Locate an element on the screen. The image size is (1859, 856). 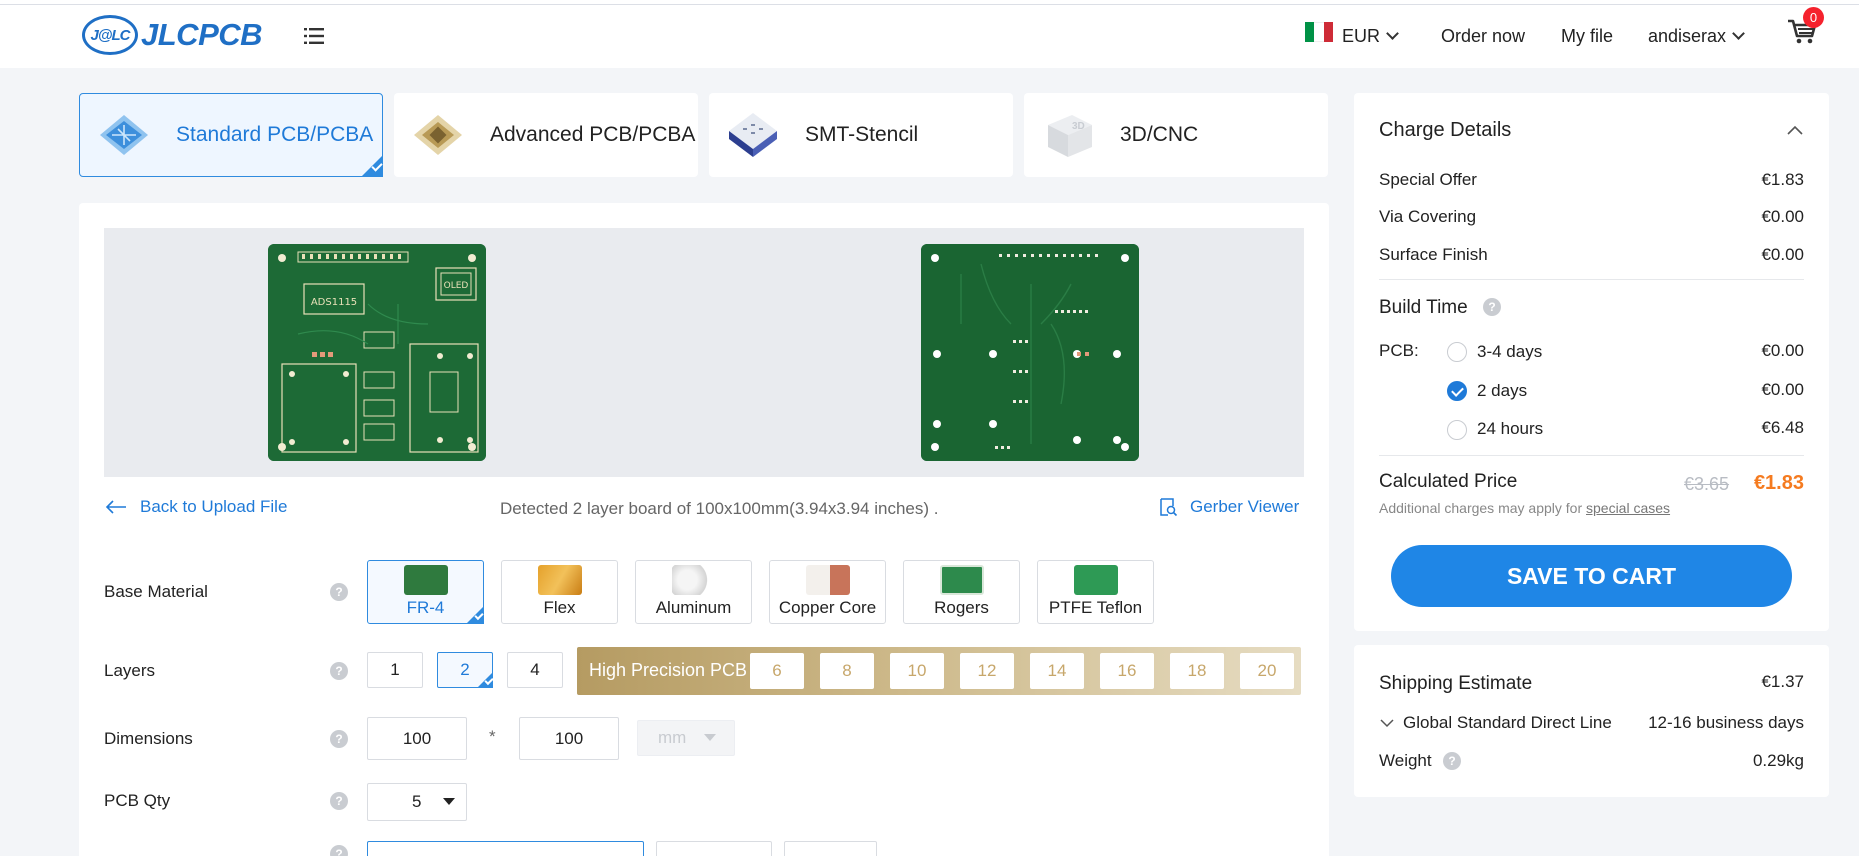
material-label: Rogers is located at coordinates (961, 607).